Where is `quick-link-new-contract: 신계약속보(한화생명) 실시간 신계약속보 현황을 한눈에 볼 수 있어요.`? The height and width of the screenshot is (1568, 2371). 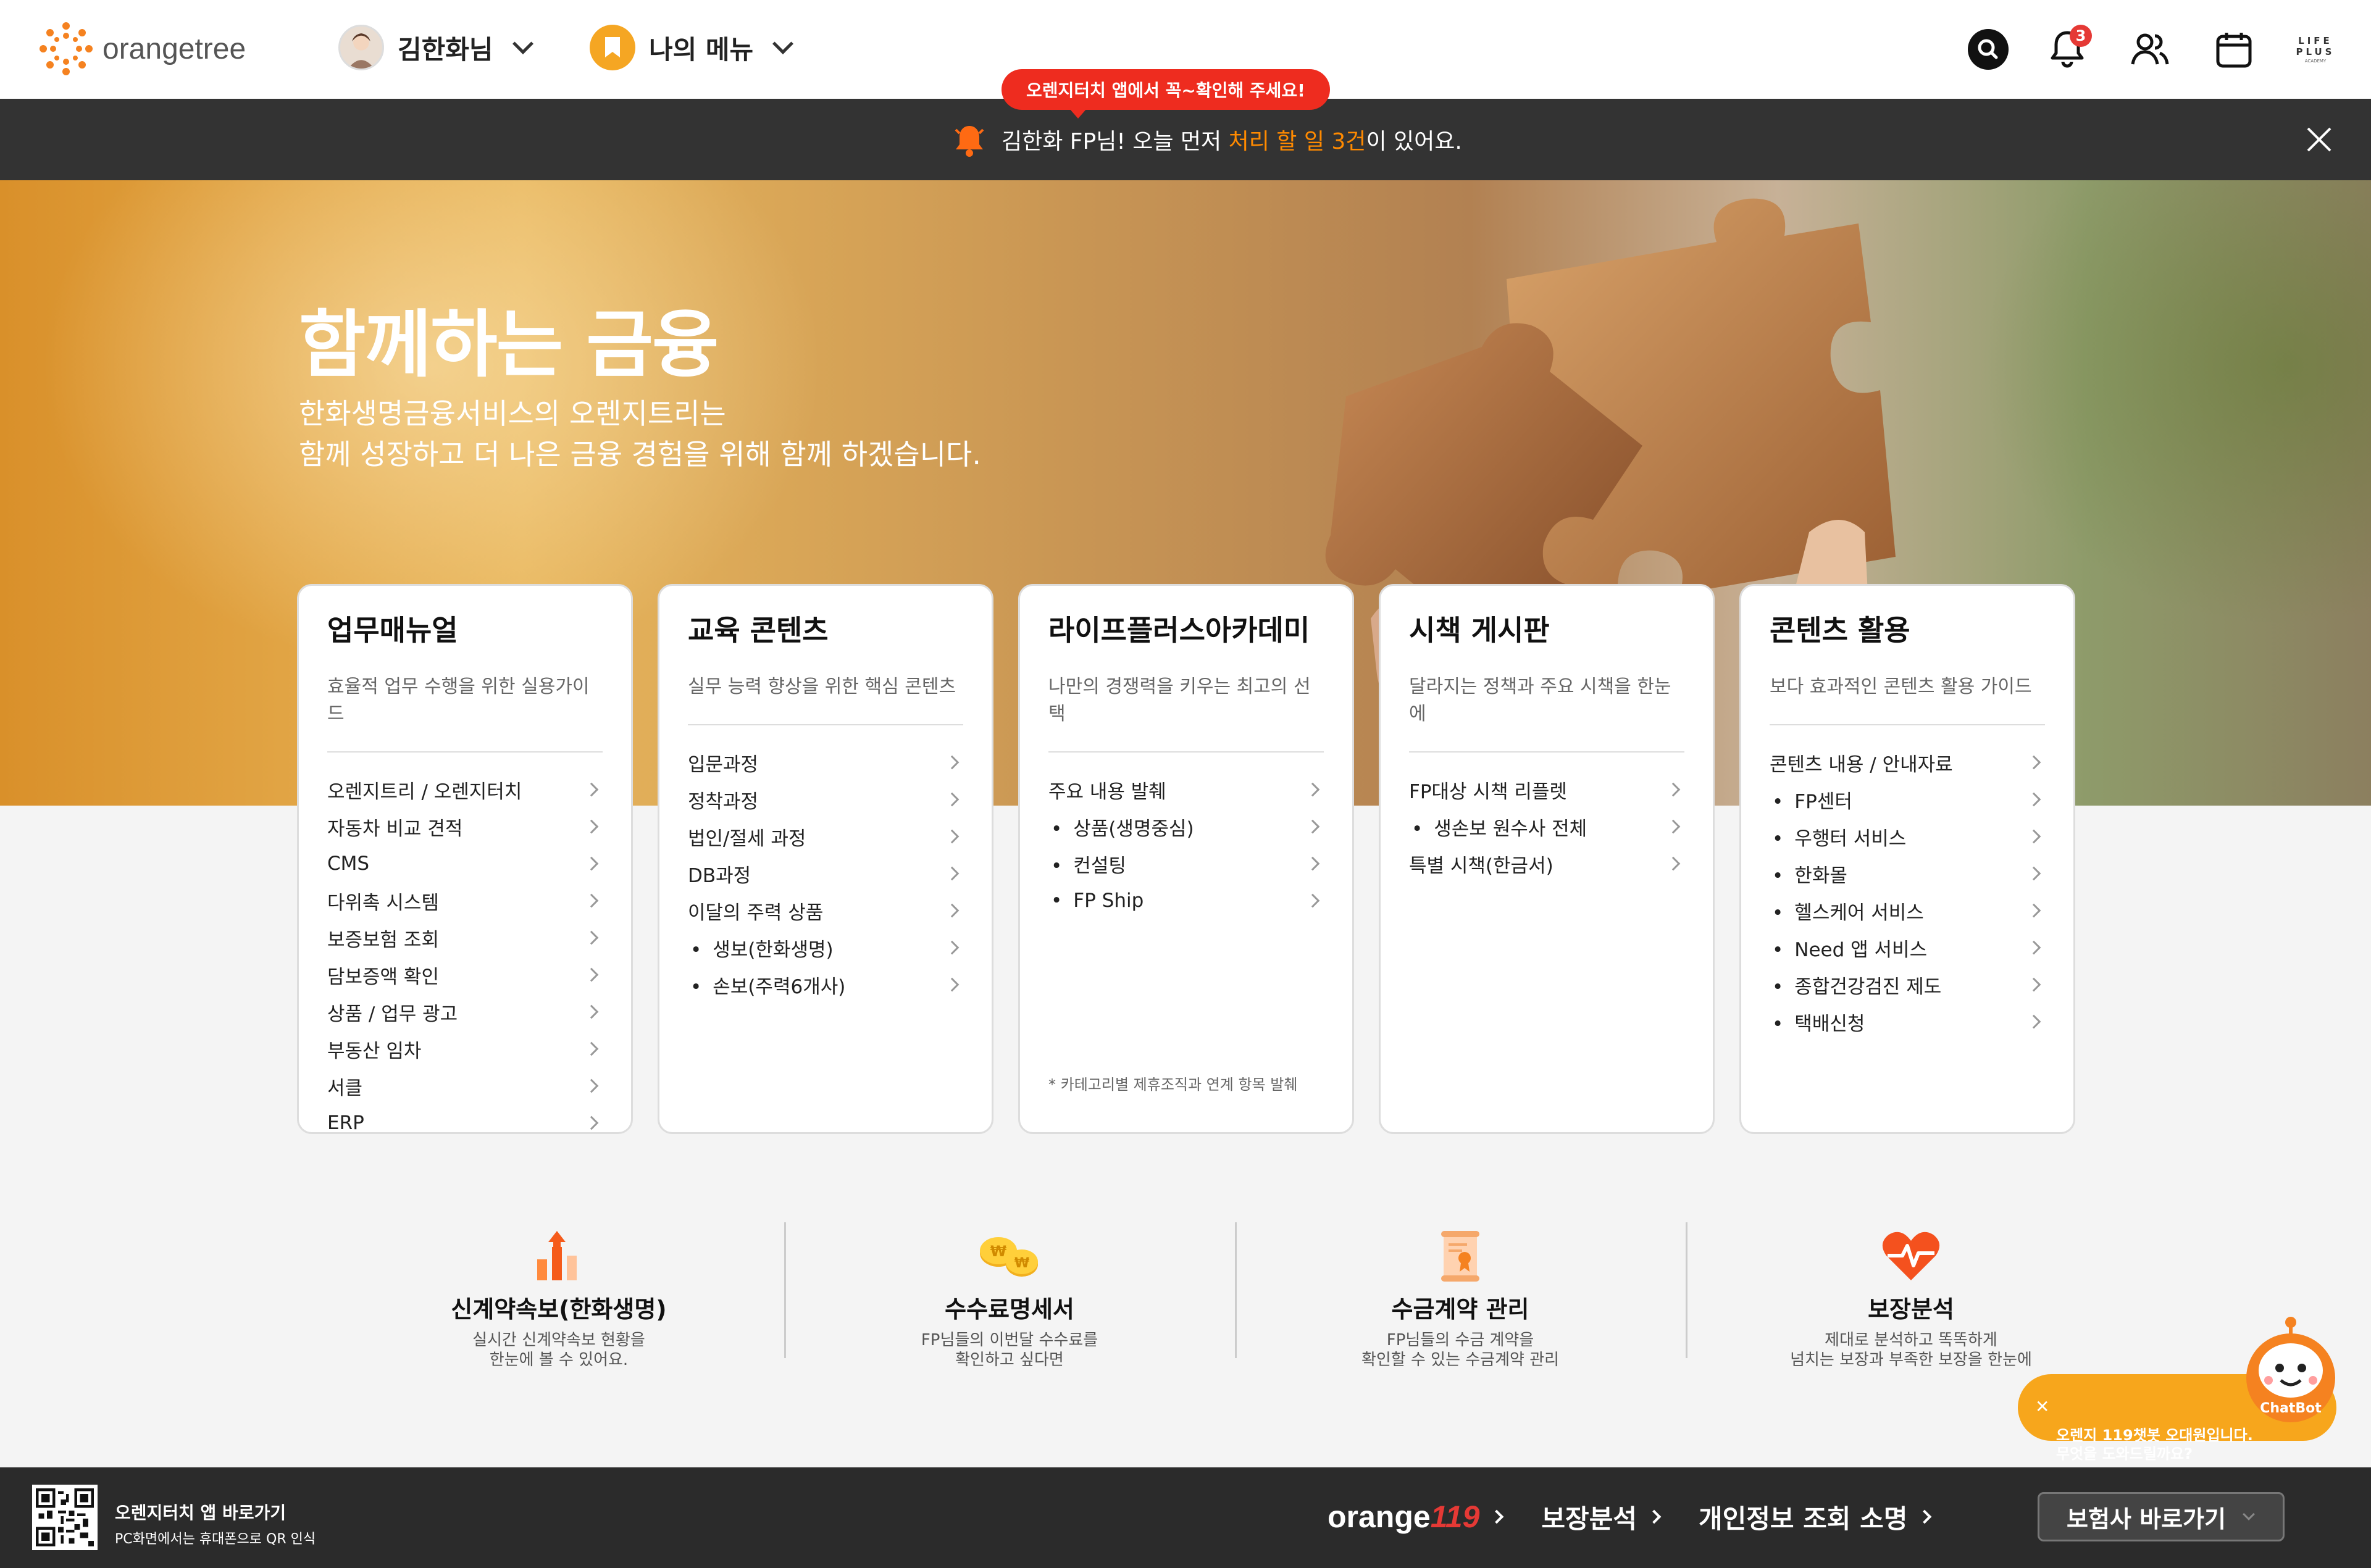
quick-link-new-contract: 신계약속보(한화생명) 실시간 신계약속보 현황을 한눈에 볼 수 있어요. is located at coordinates (558, 1295).